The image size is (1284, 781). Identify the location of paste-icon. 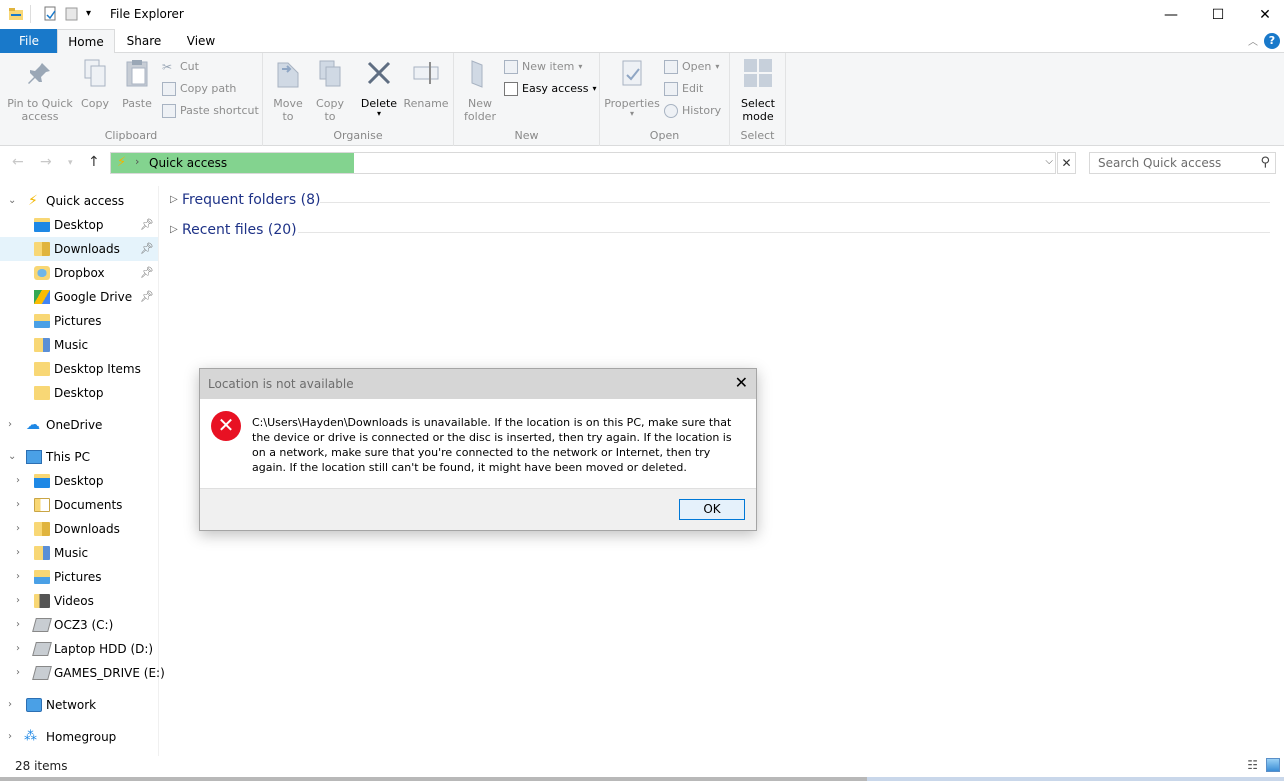
(137, 73).